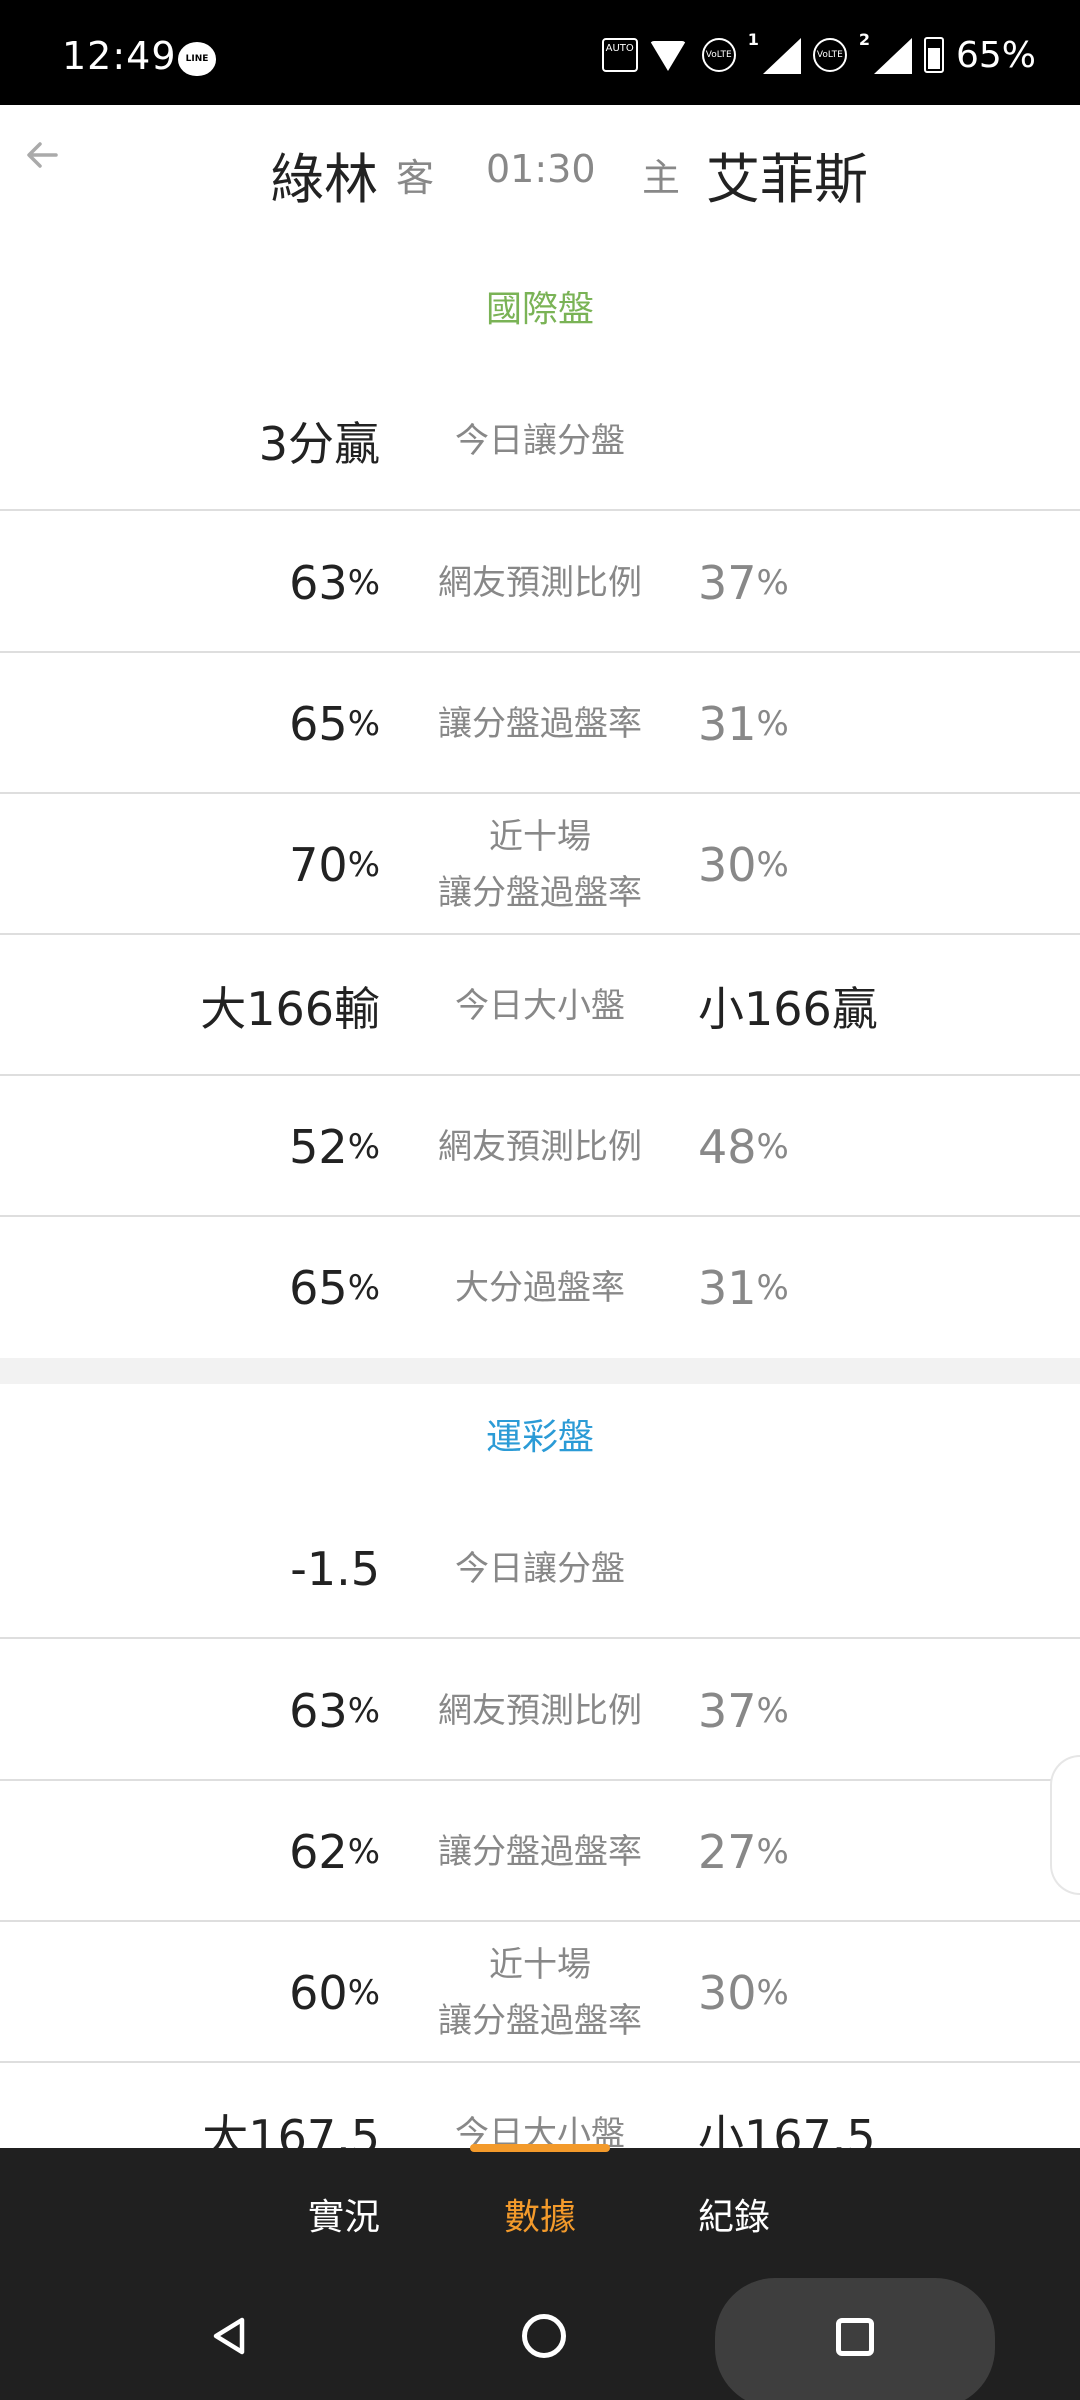 The height and width of the screenshot is (2400, 1080). I want to click on back-arrow-icon, so click(42, 155).